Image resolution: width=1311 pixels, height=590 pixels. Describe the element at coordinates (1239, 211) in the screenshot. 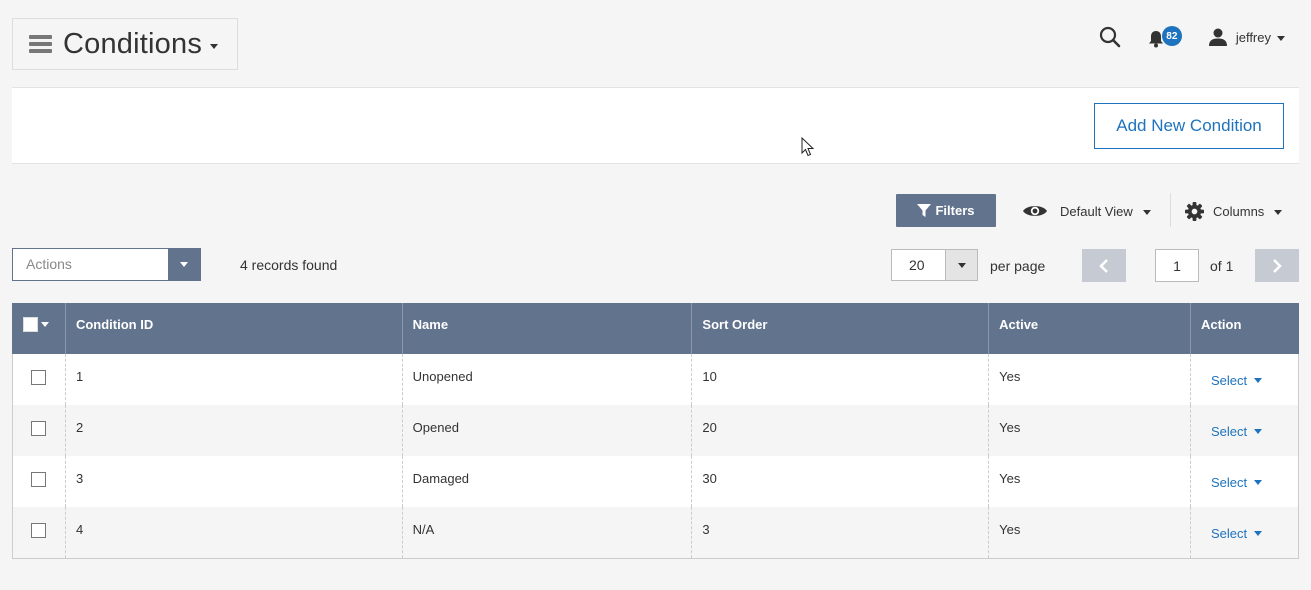

I see `columns-label: Columns` at that location.